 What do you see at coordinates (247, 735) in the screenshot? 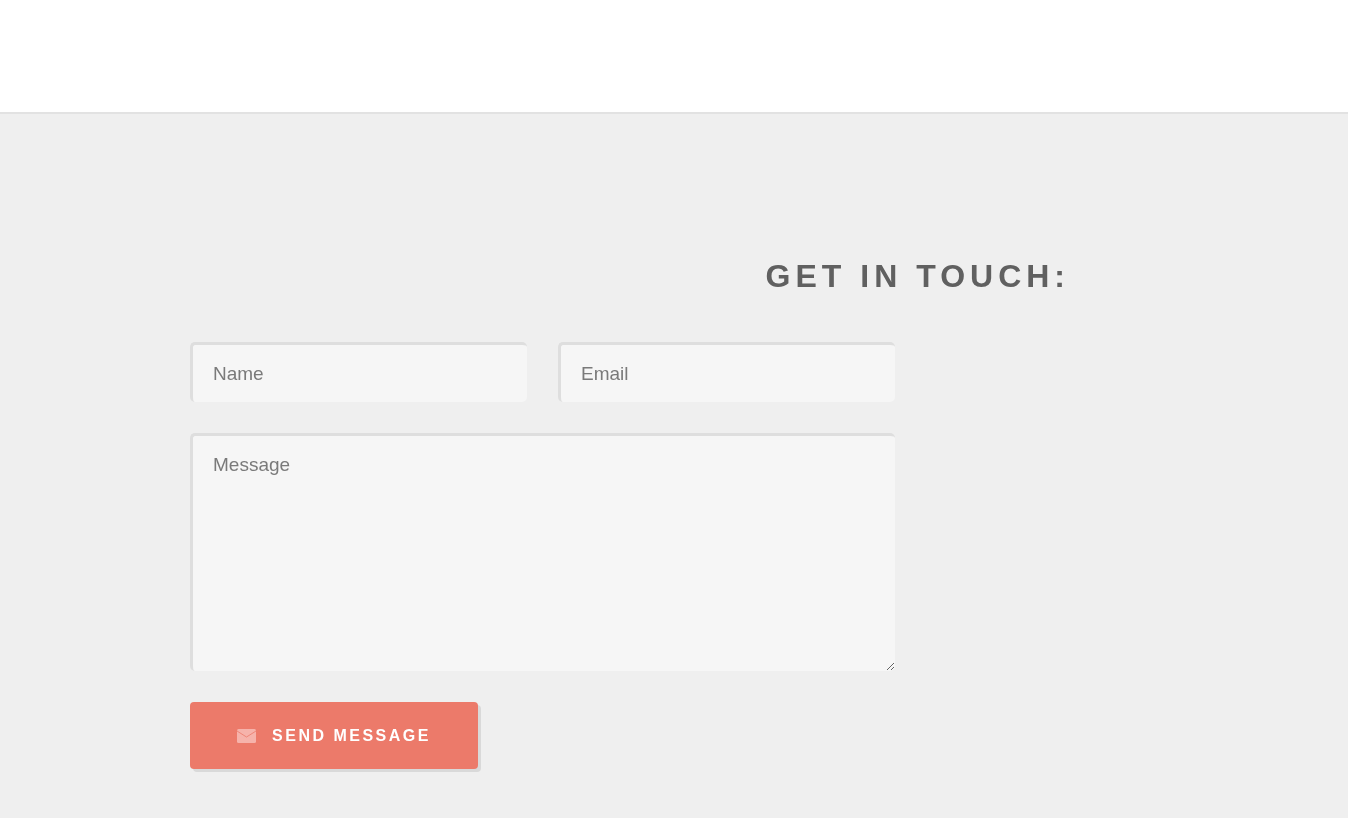
I see `envelope-icon` at bounding box center [247, 735].